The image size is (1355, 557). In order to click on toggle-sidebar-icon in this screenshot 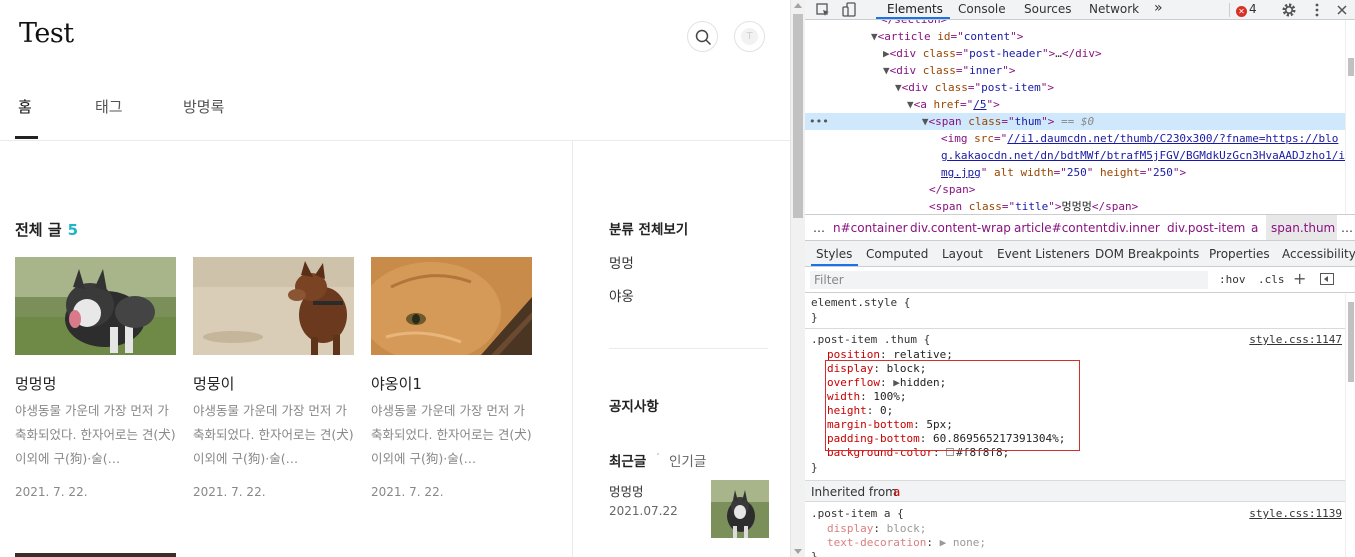, I will do `click(1327, 279)`.